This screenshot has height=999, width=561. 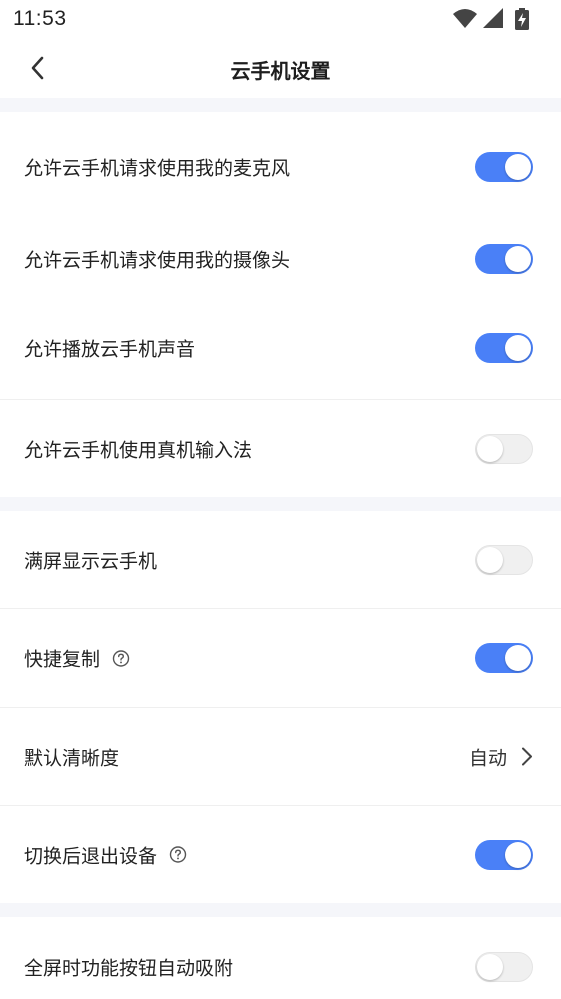 I want to click on status-bar: 11:53, so click(x=280, y=20).